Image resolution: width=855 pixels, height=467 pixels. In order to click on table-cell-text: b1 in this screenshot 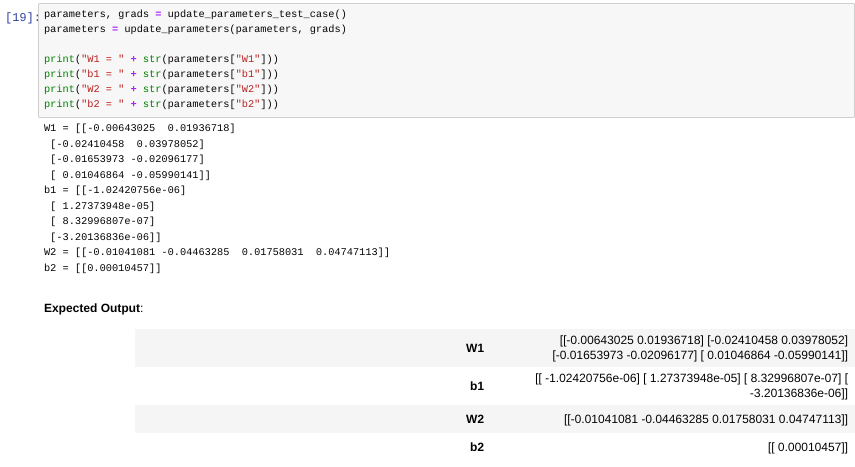, I will do `click(476, 386)`.